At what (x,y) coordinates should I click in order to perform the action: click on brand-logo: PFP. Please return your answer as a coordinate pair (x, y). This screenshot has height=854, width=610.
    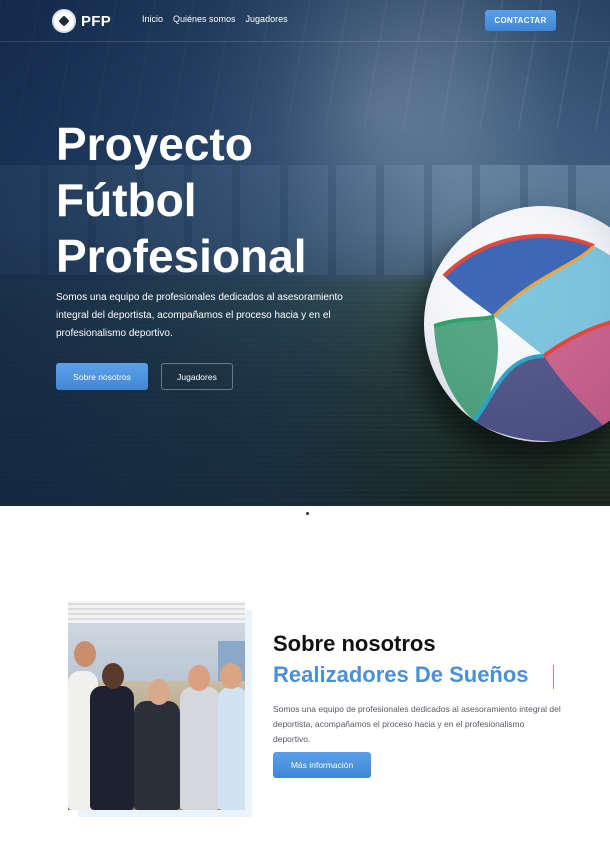
    Looking at the image, I should click on (81, 21).